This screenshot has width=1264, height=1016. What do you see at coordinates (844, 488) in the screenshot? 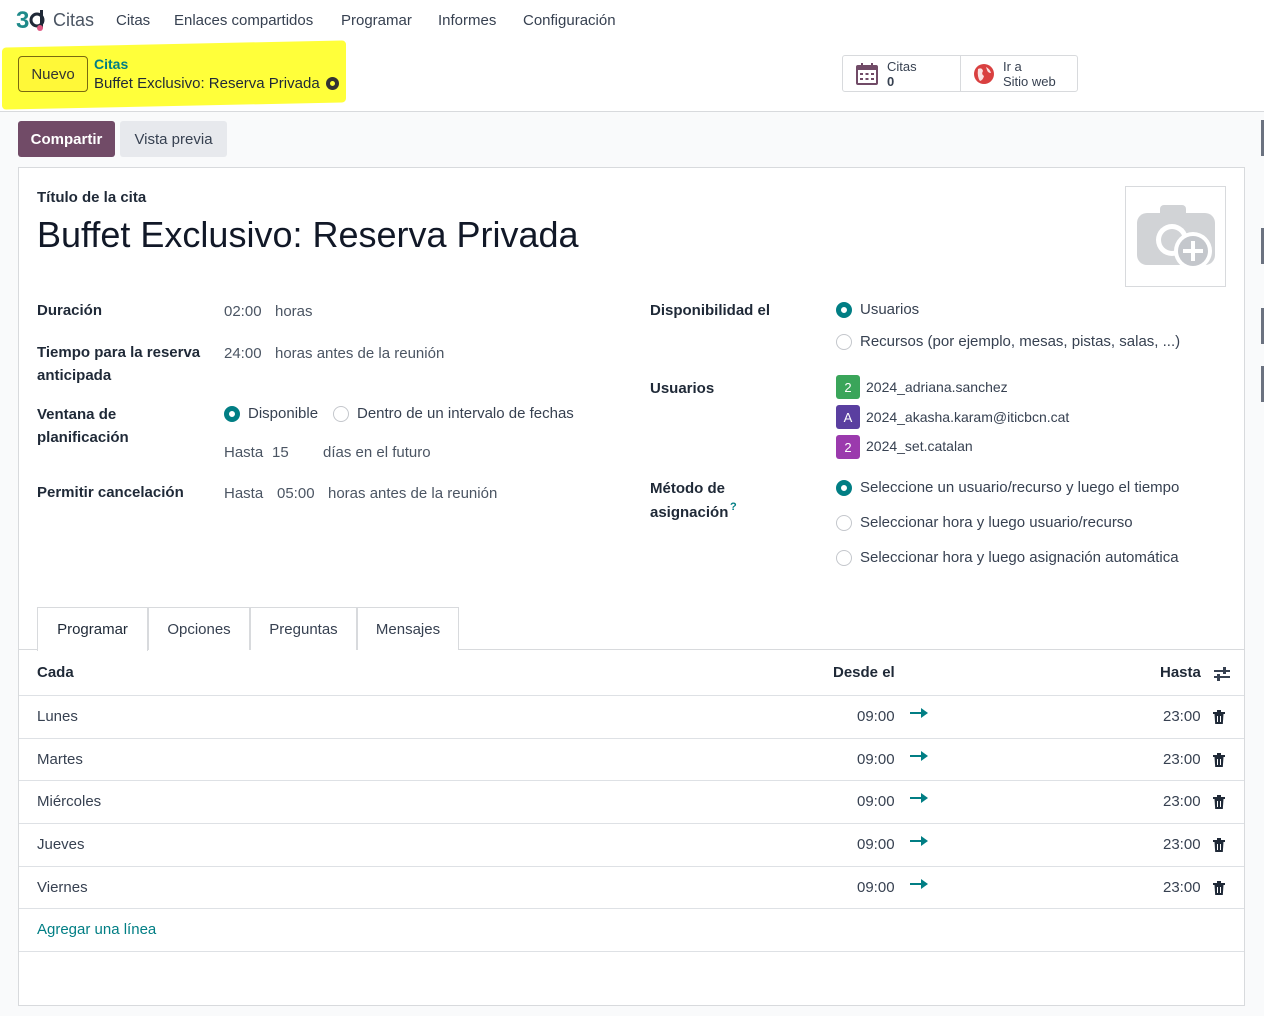
I see `radio-assign-user-first` at bounding box center [844, 488].